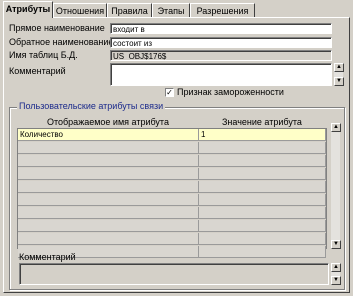 This screenshot has width=353, height=296. I want to click on comment-label: Комментарий, so click(37, 71).